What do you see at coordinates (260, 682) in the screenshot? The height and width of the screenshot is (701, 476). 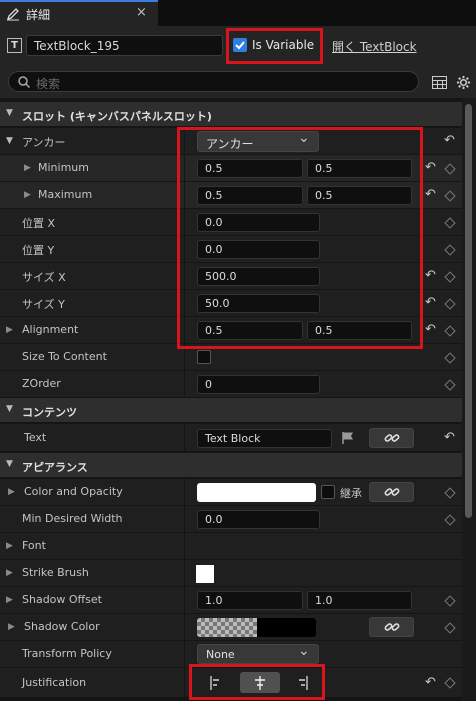 I see `justify-center-button` at bounding box center [260, 682].